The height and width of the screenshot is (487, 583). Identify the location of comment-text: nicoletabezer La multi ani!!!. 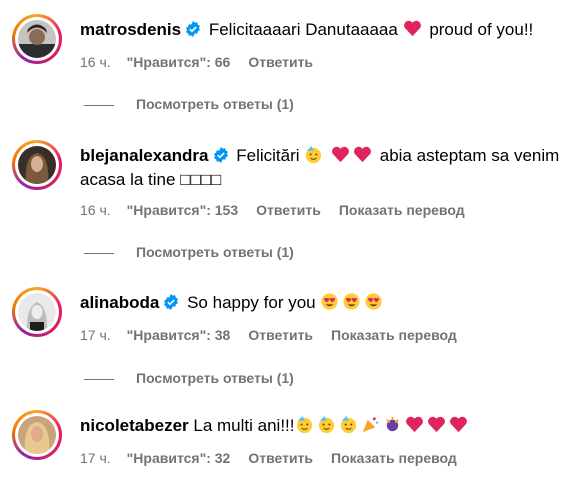
(325, 426).